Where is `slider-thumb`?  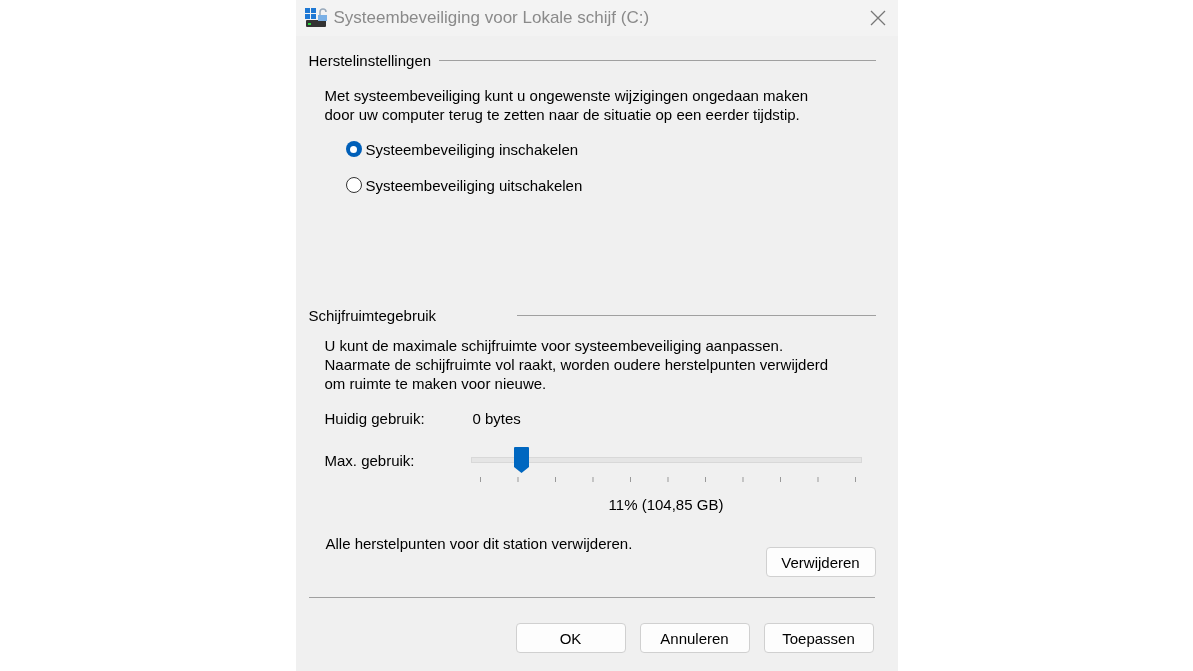 slider-thumb is located at coordinates (521, 460).